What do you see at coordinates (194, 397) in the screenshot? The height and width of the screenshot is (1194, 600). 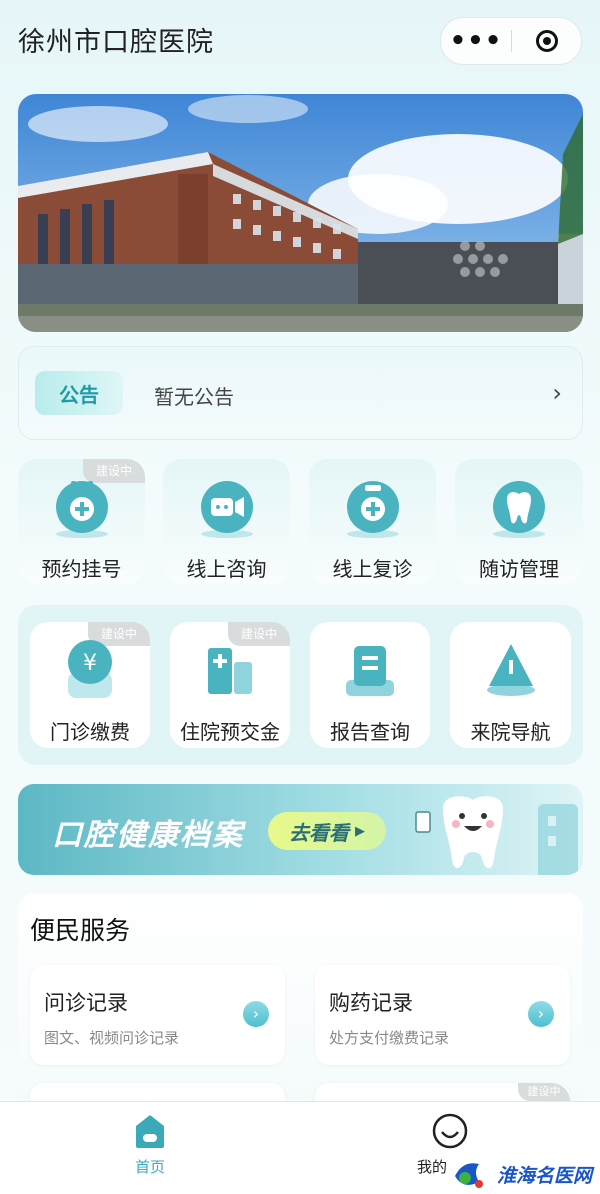 I see `notice-text: 暂无公告` at bounding box center [194, 397].